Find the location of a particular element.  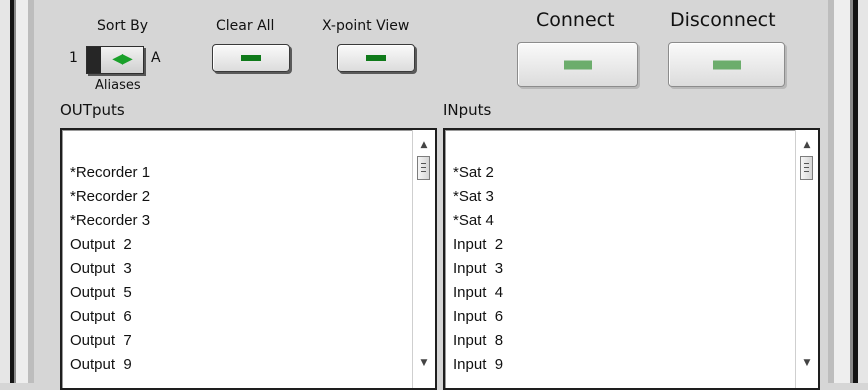

xpoint-view-indicator is located at coordinates (376, 58).